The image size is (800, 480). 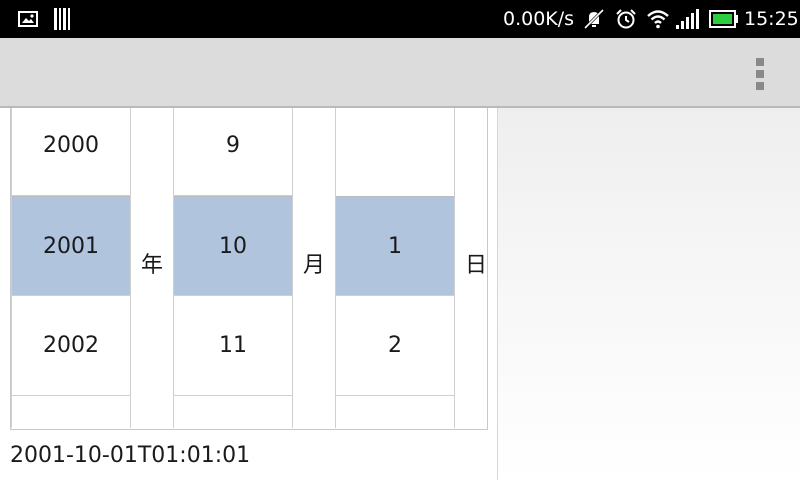 I want to click on year-wheel: 2000 2001 2002, so click(x=71, y=268).